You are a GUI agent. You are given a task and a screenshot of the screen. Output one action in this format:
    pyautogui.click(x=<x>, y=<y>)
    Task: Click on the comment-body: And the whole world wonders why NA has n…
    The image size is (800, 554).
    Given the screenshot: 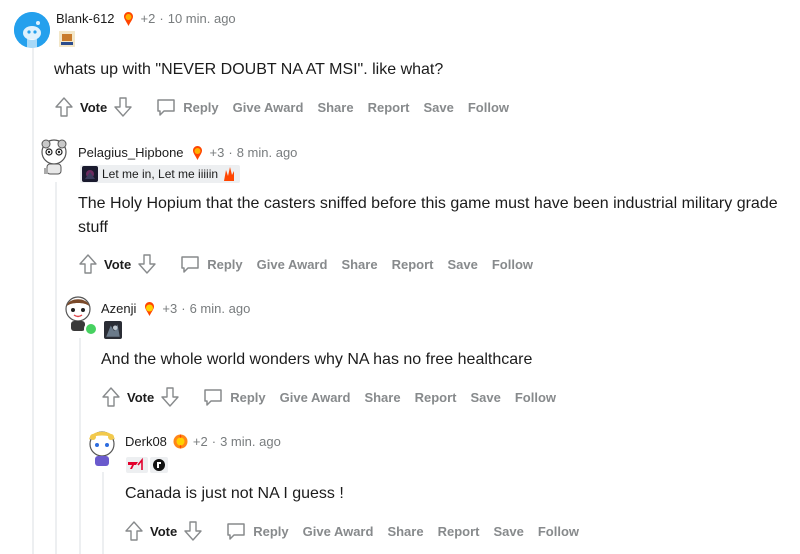 What is the action you would take?
    pyautogui.click(x=317, y=359)
    